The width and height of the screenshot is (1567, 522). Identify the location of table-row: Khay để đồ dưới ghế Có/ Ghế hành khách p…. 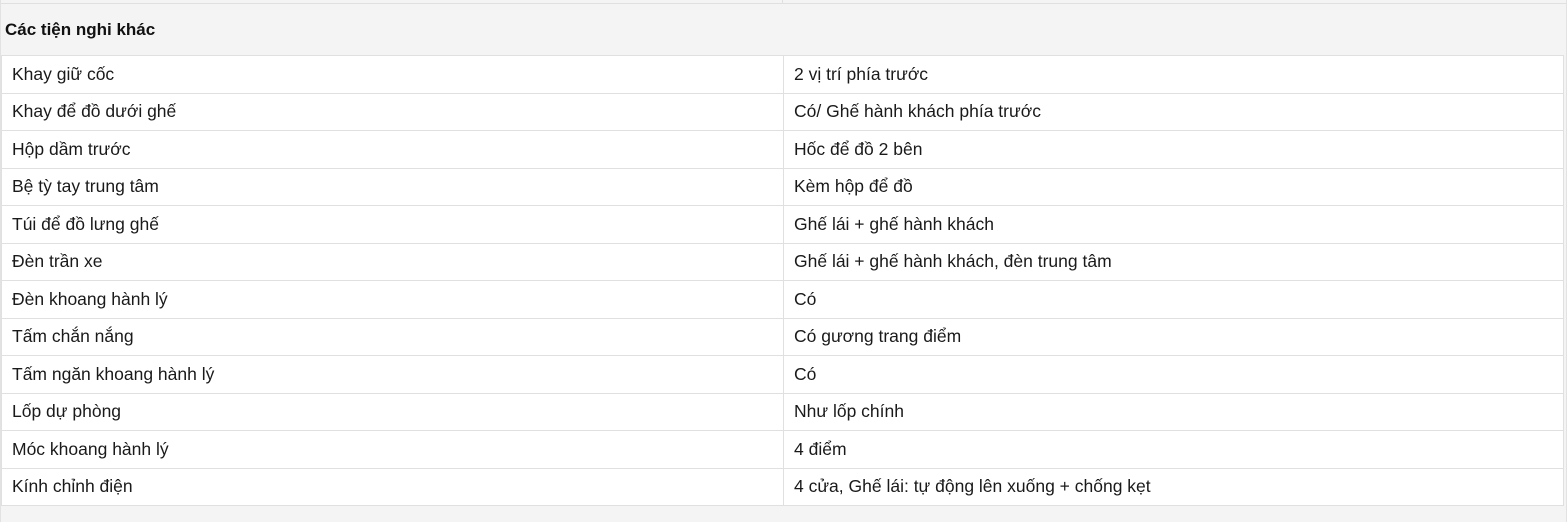
(782, 111).